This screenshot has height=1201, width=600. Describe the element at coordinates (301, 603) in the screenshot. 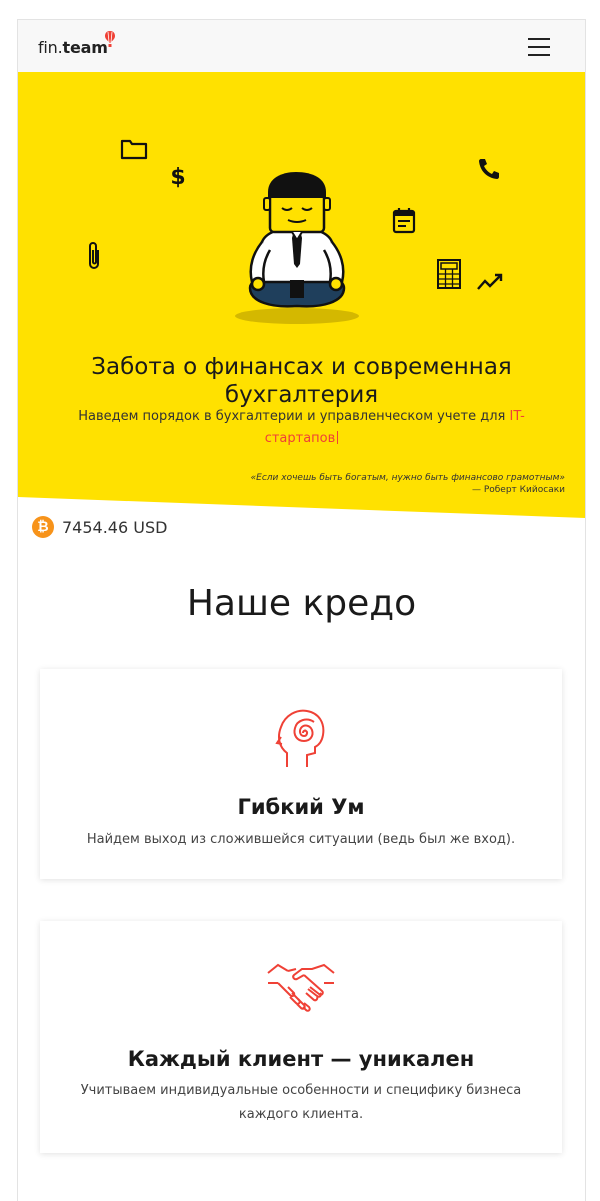

I see `credo-title: Наше кредо` at that location.